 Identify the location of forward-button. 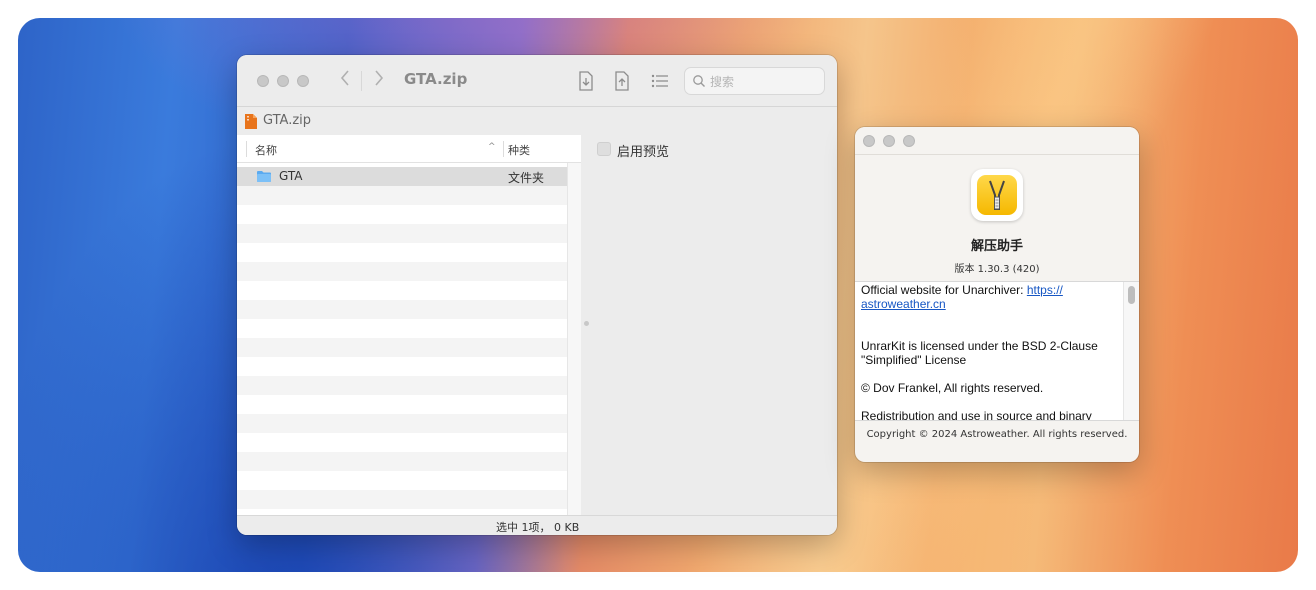
(379, 81).